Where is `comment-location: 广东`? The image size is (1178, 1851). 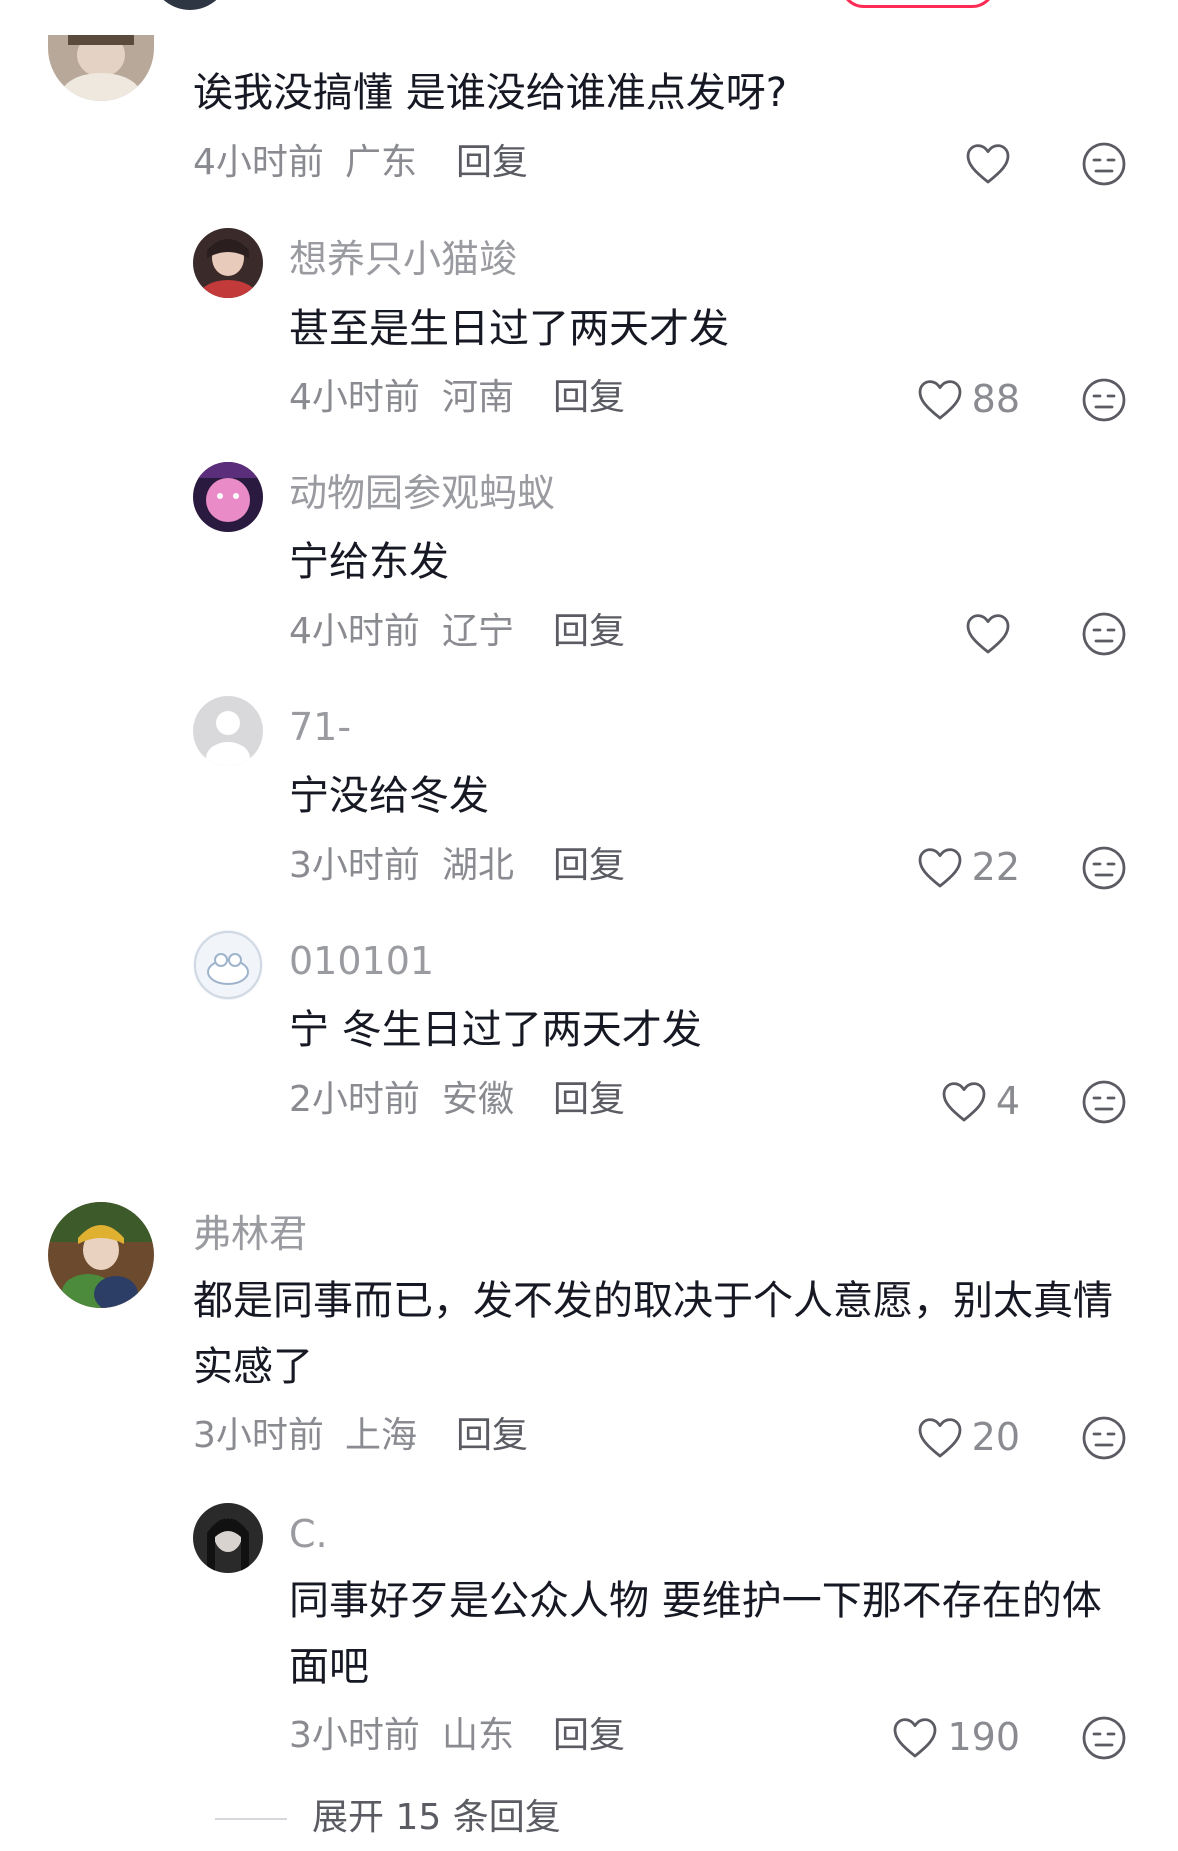
comment-location: 广东 is located at coordinates (381, 162).